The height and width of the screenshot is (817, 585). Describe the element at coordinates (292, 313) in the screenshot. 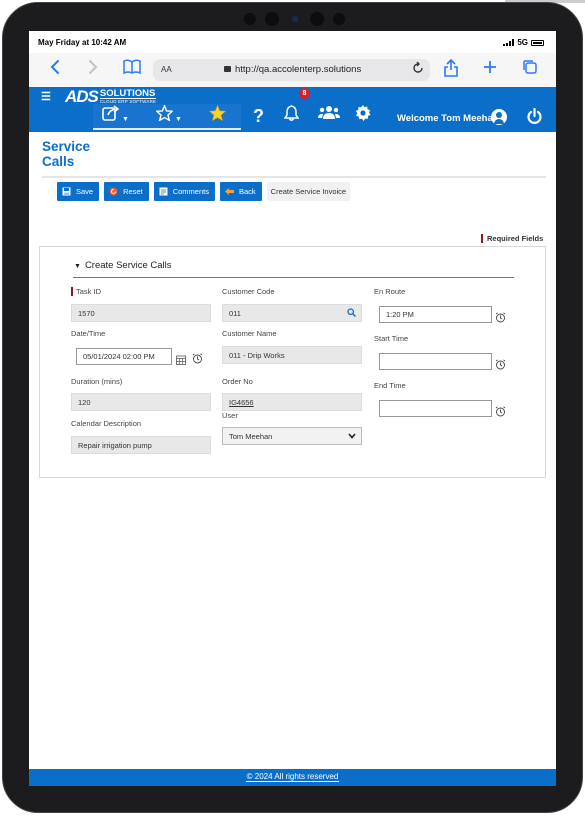

I see `customer-code-field: 011` at that location.